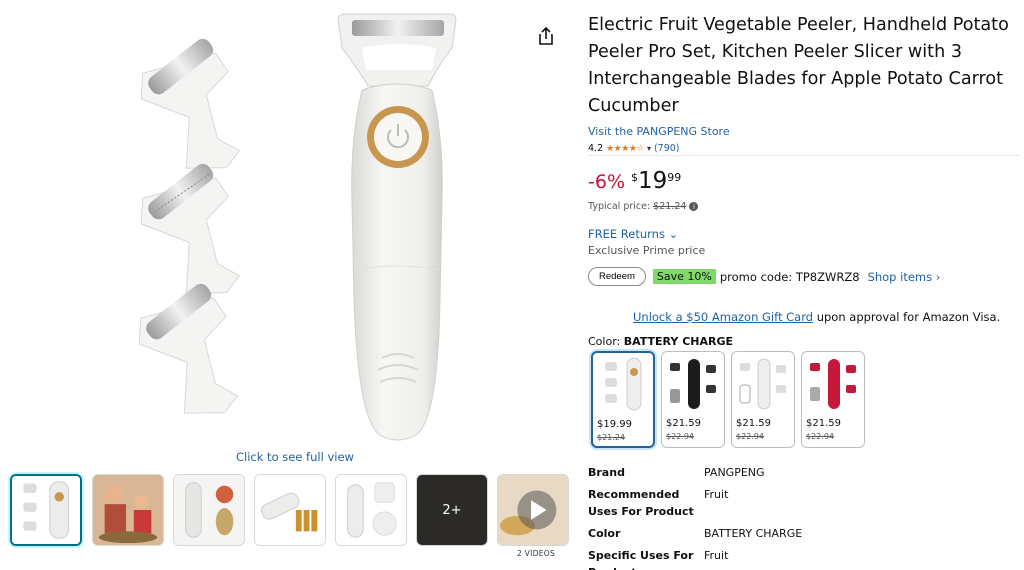 The width and height of the screenshot is (1024, 570). I want to click on spec-value: BATTERY CHARGE, so click(753, 533).